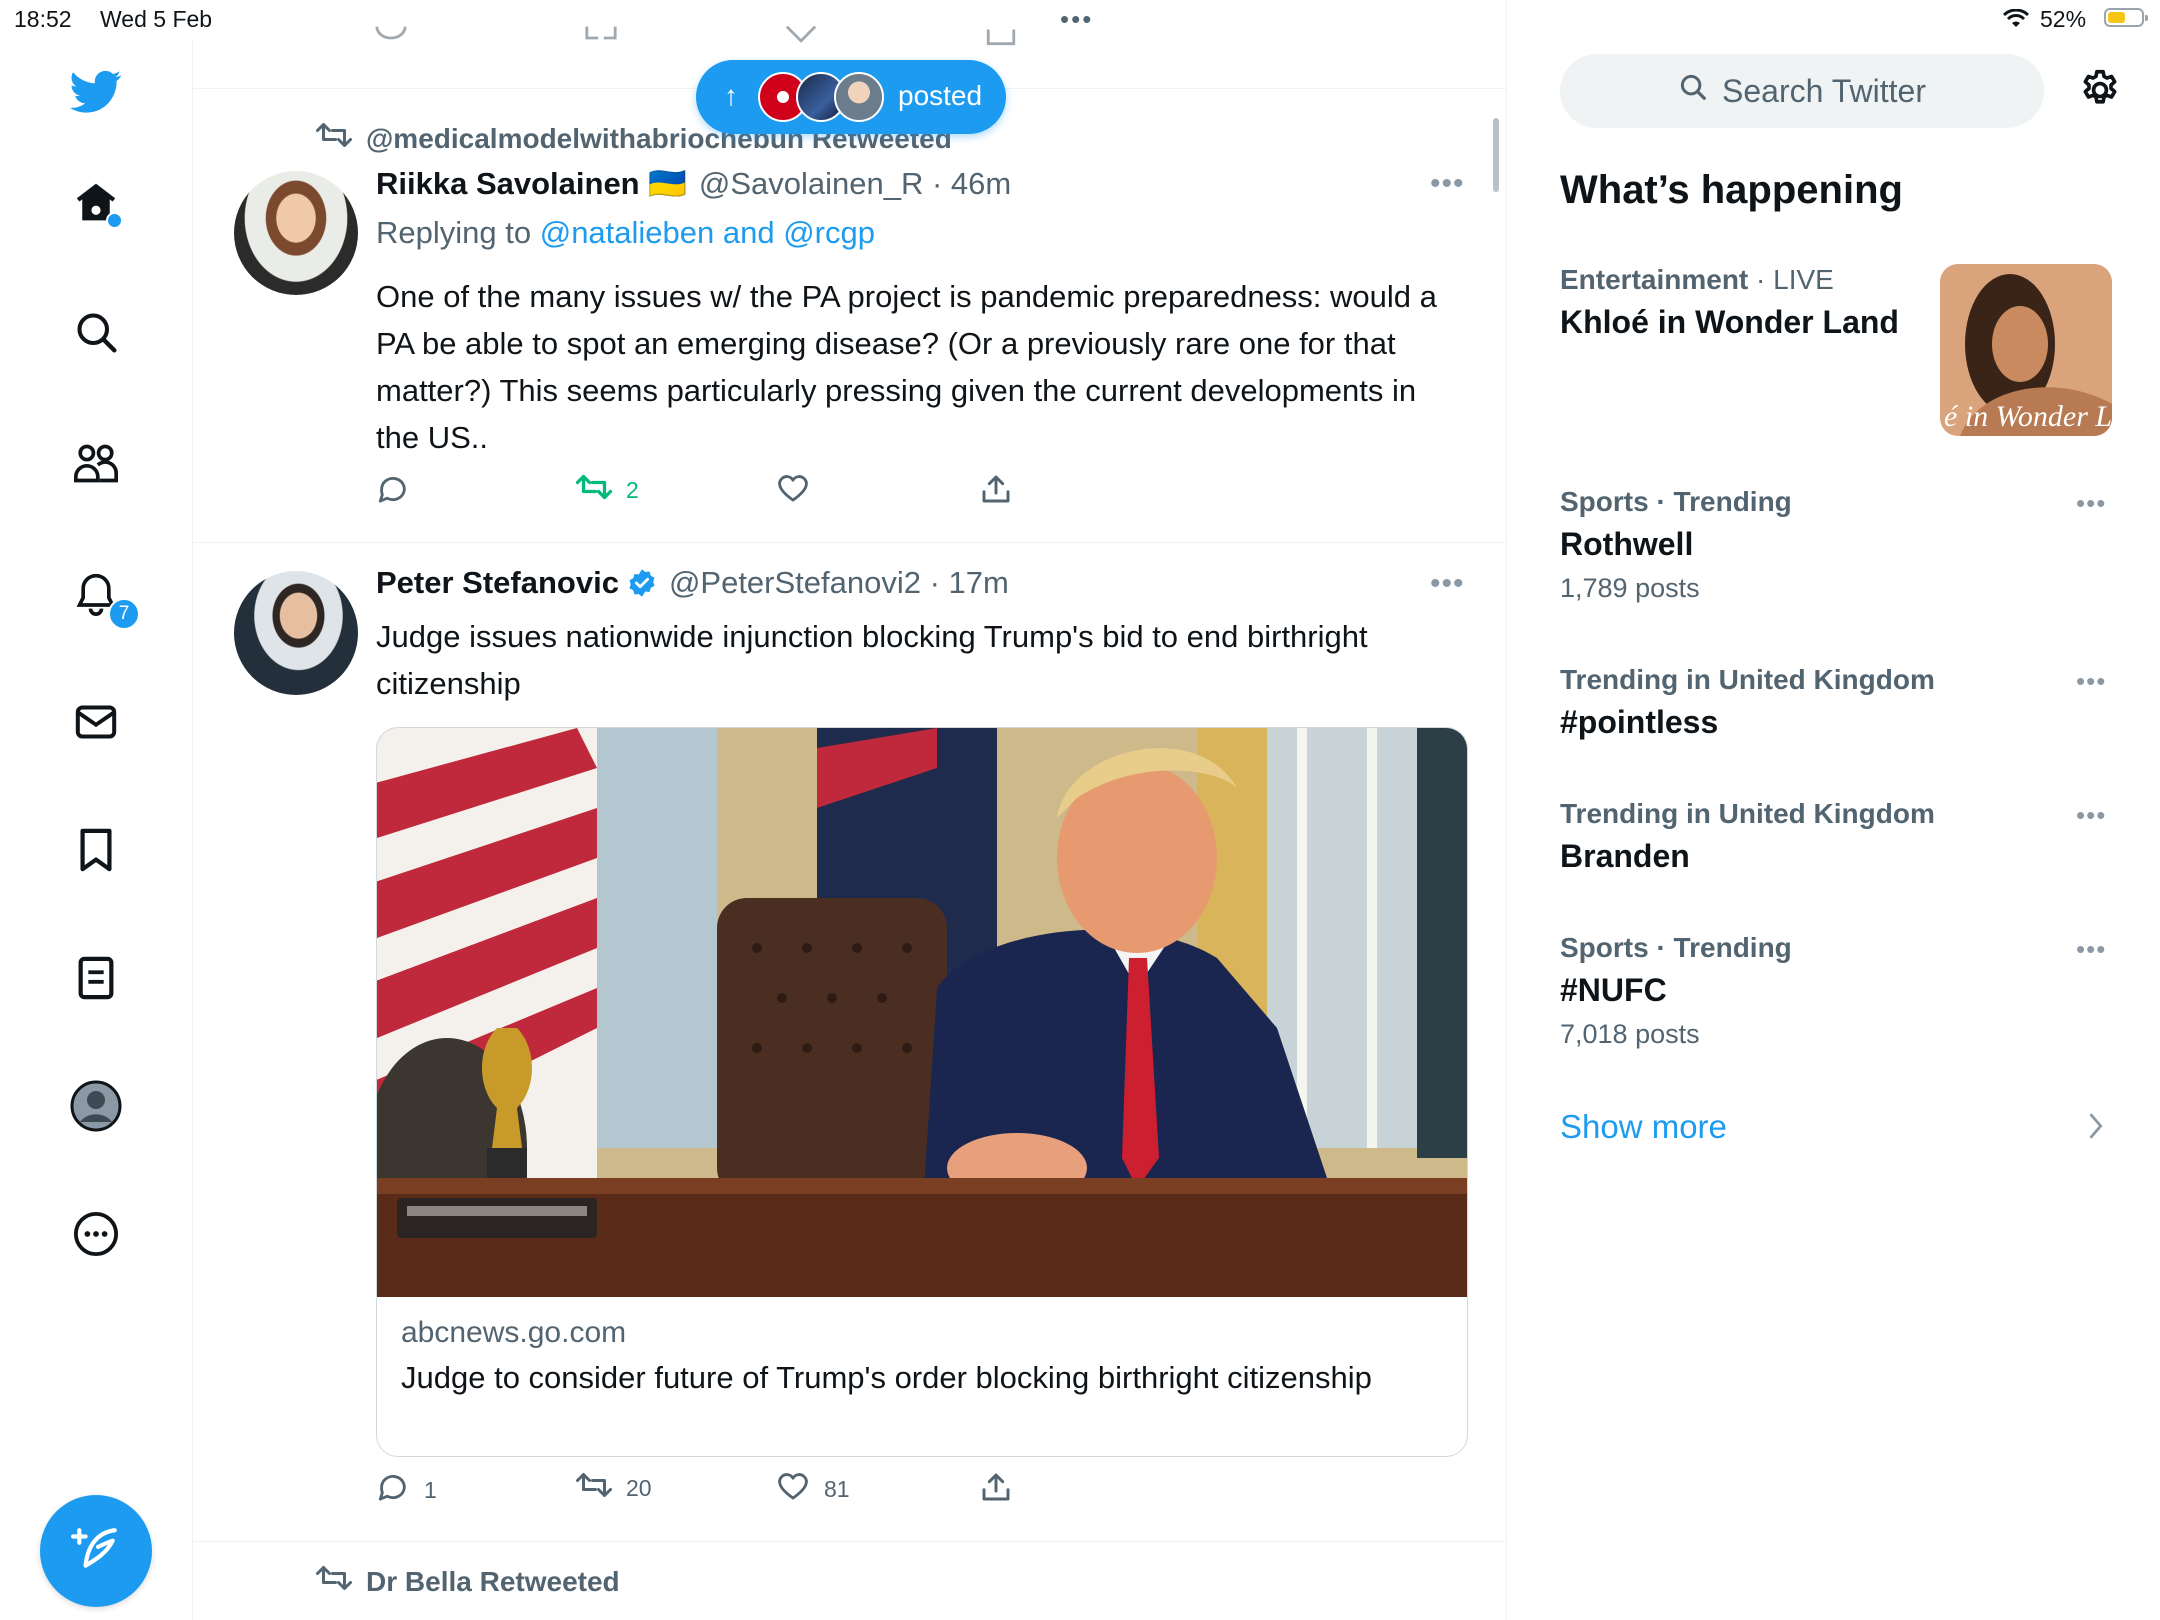  Describe the element at coordinates (458, 232) in the screenshot. I see `replying-to-prefix: Replying to` at that location.